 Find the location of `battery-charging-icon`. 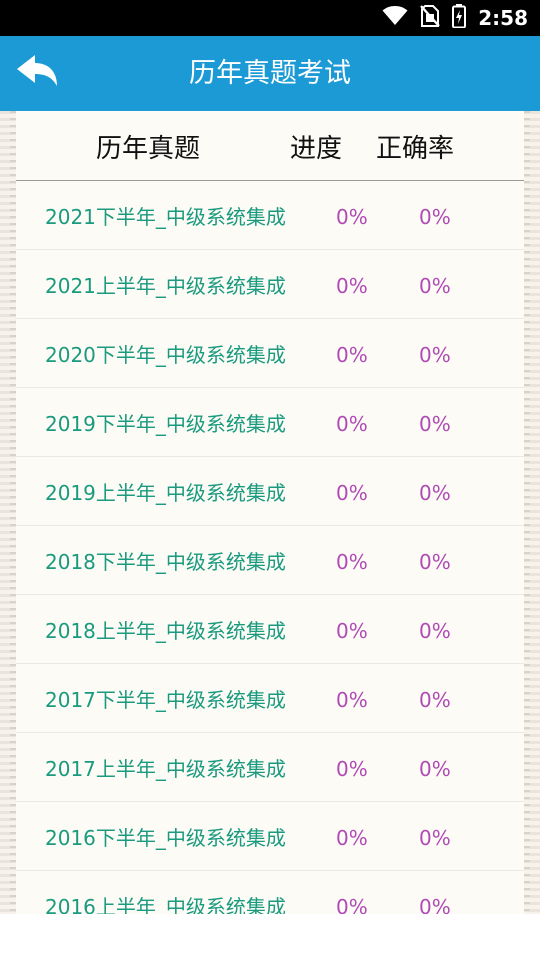

battery-charging-icon is located at coordinates (459, 18).